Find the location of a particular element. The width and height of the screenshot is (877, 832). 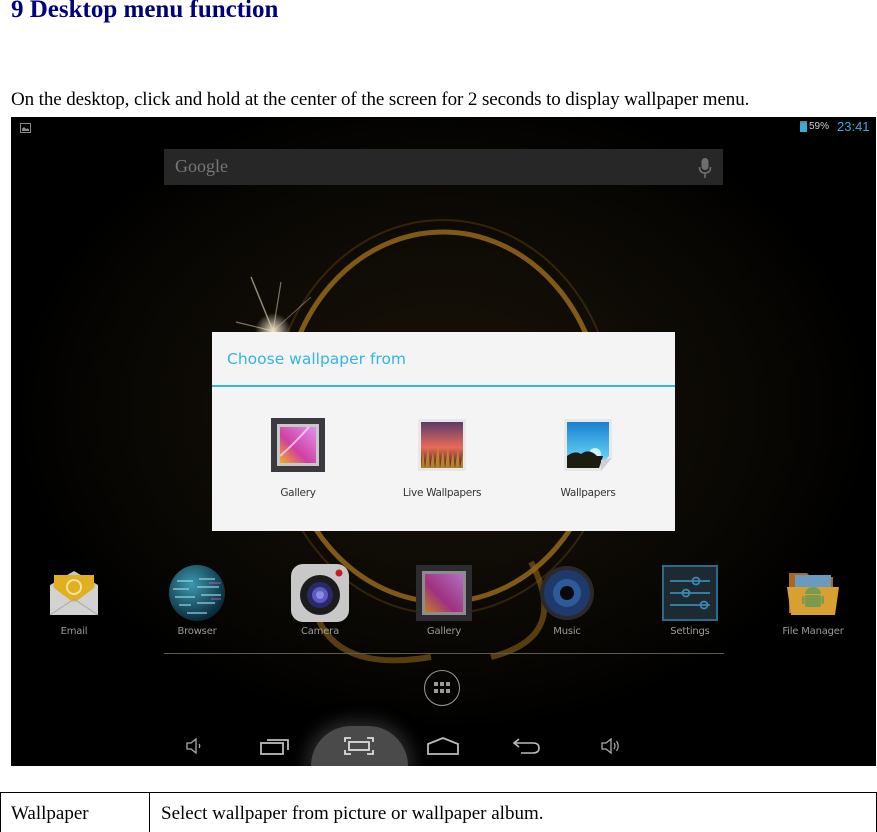

clock: 23:41 is located at coordinates (853, 126).